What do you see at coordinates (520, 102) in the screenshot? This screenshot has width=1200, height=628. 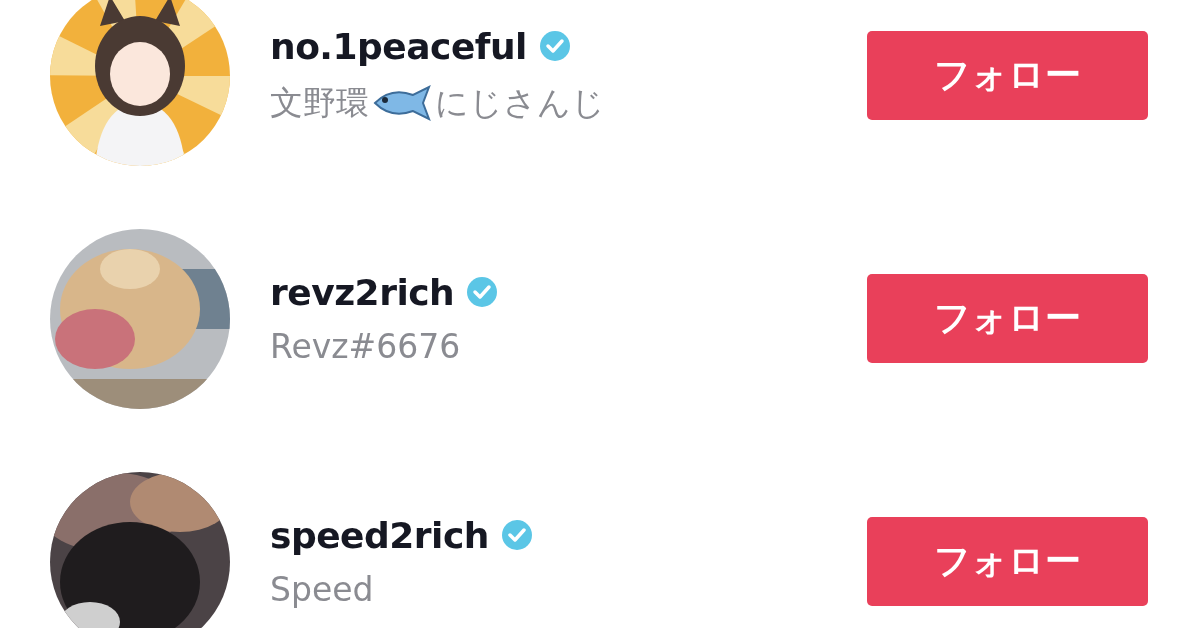 I see `user-bio: にじさんじ` at bounding box center [520, 102].